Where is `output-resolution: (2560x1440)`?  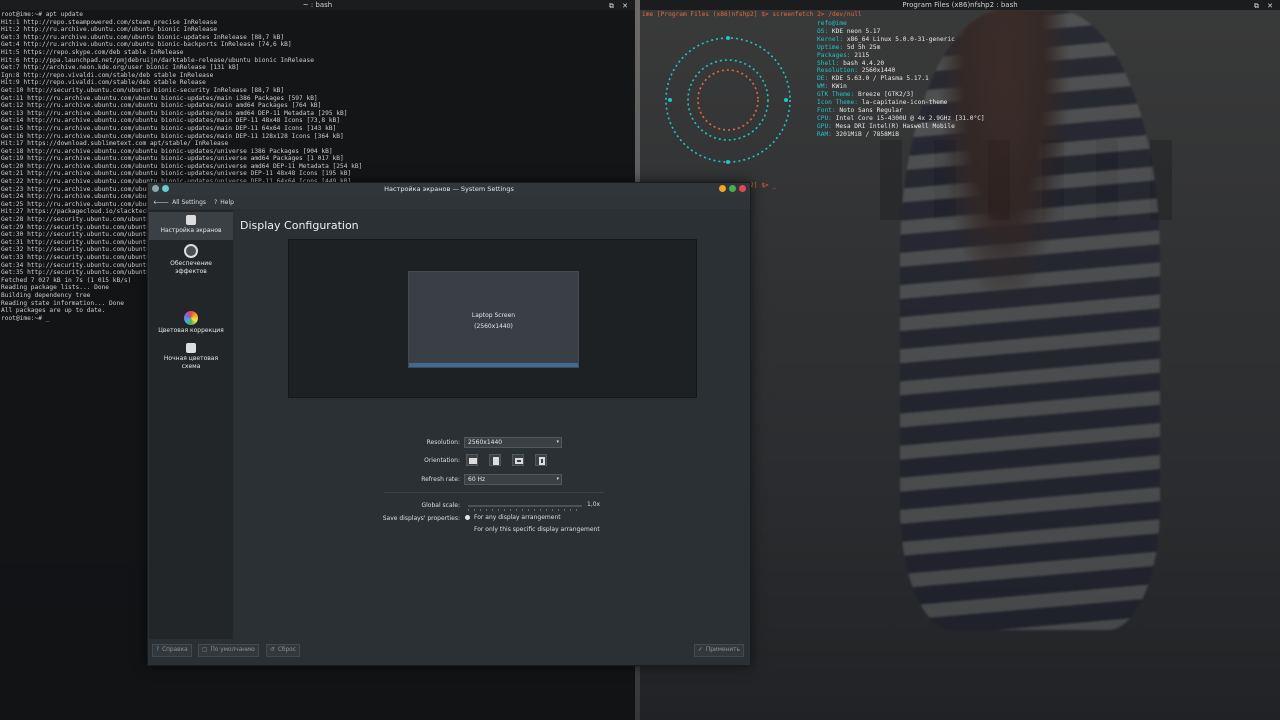 output-resolution: (2560x1440) is located at coordinates (493, 326).